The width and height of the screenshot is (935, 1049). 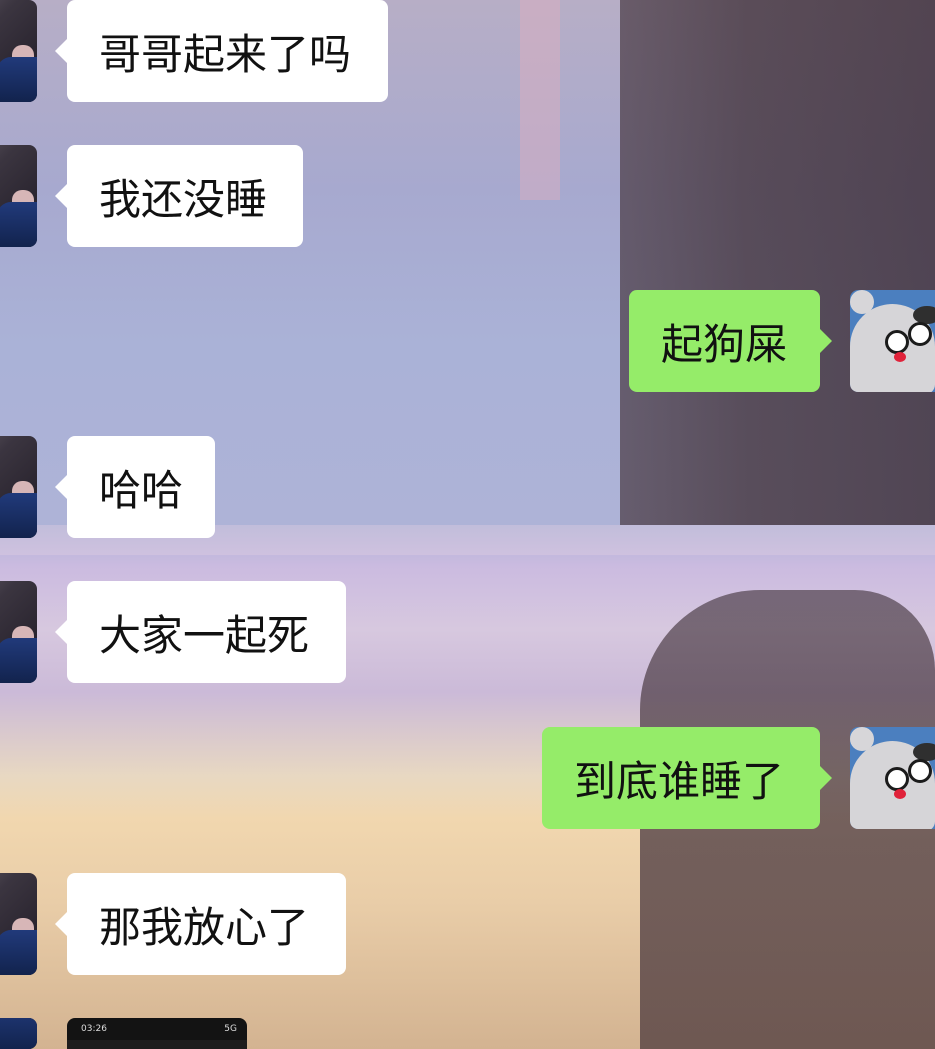 I want to click on message-row: 到底谁睡了, so click(x=467, y=778).